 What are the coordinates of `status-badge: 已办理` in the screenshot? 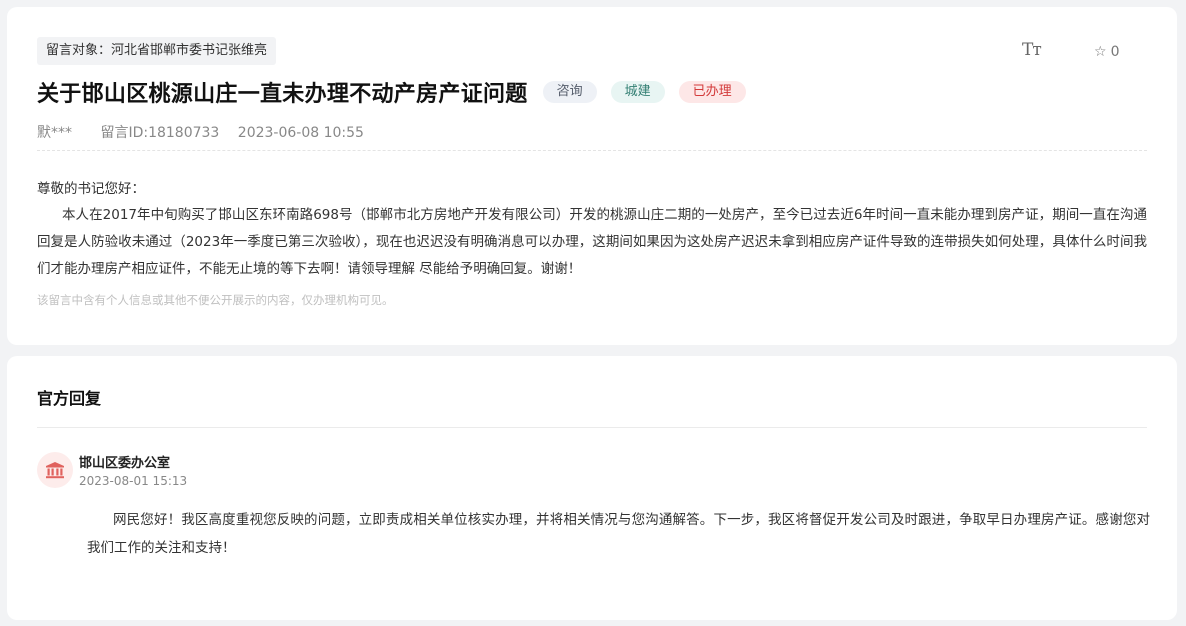 It's located at (712, 92).